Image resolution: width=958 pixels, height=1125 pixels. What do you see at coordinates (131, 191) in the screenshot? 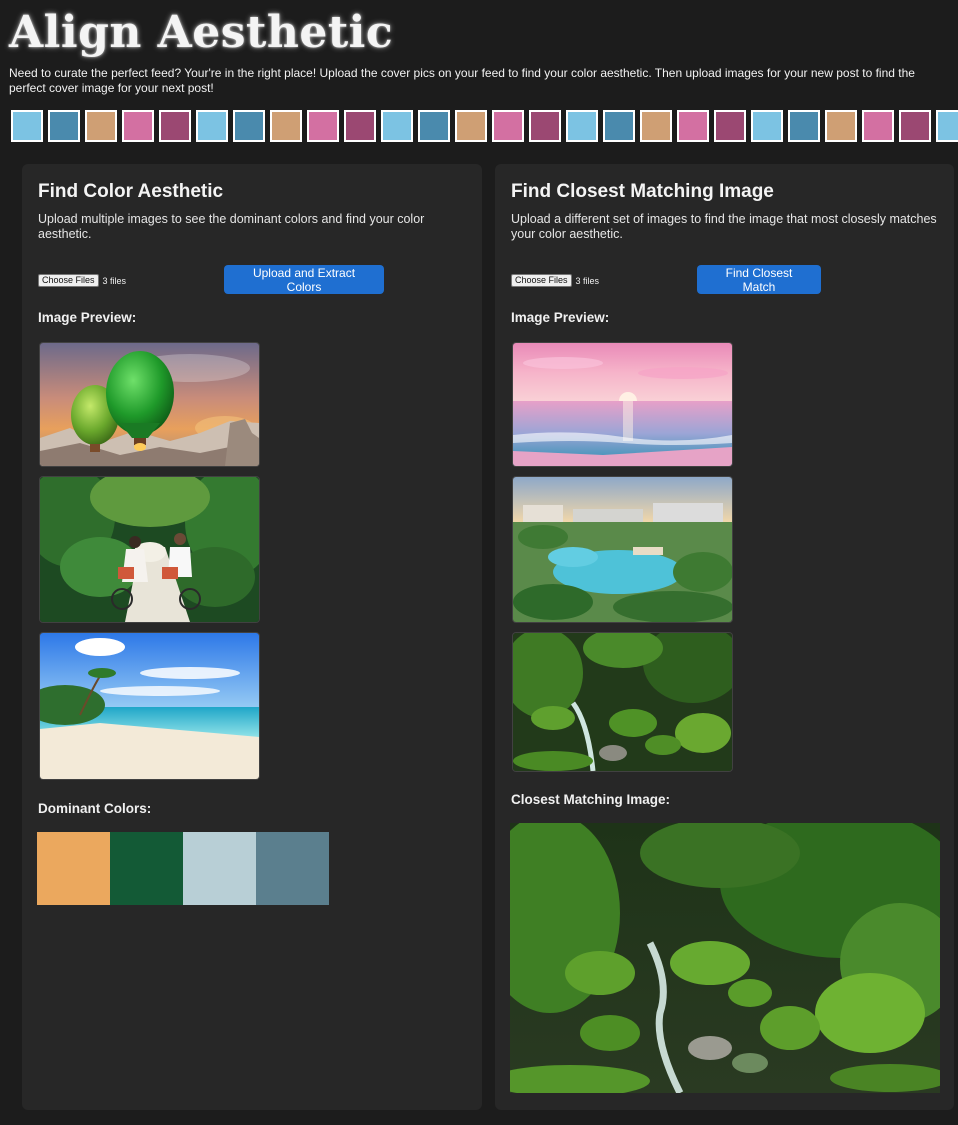
I see `panel-heading: Find Color Aesthetic` at bounding box center [131, 191].